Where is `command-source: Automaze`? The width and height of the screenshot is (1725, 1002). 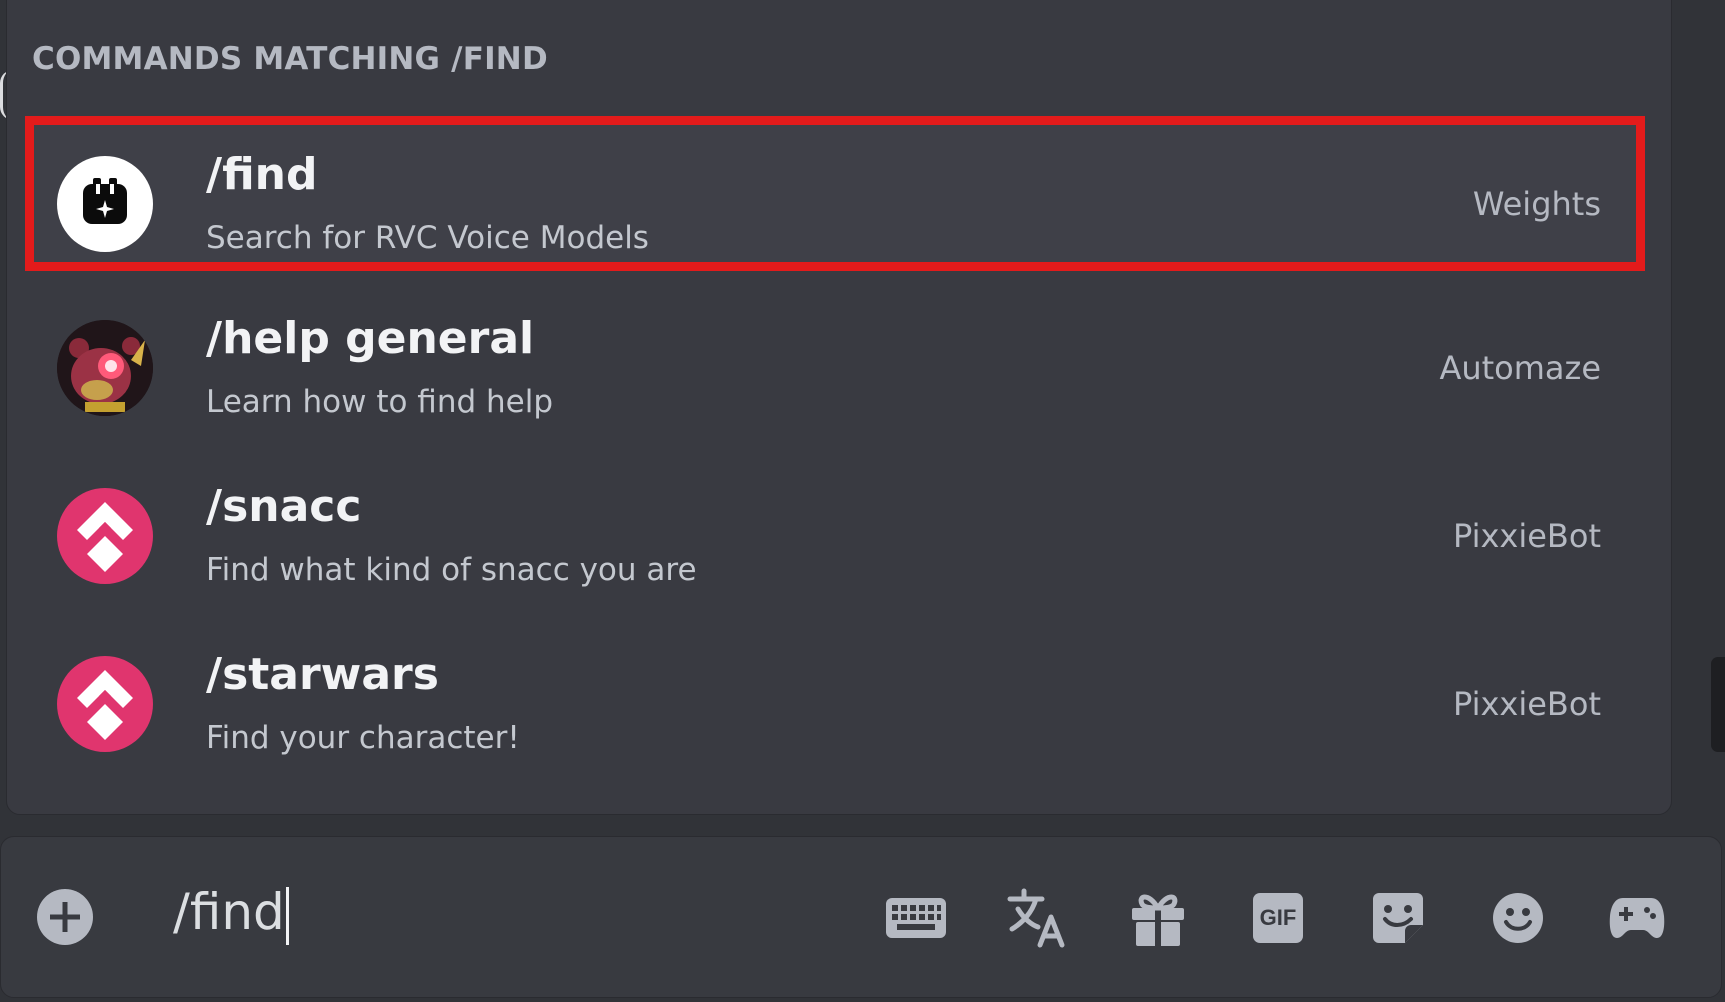 command-source: Automaze is located at coordinates (1520, 368).